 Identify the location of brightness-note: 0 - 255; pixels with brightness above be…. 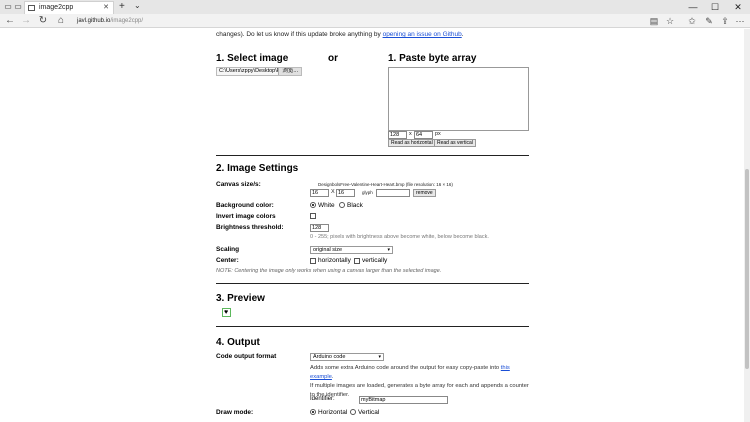
(399, 237).